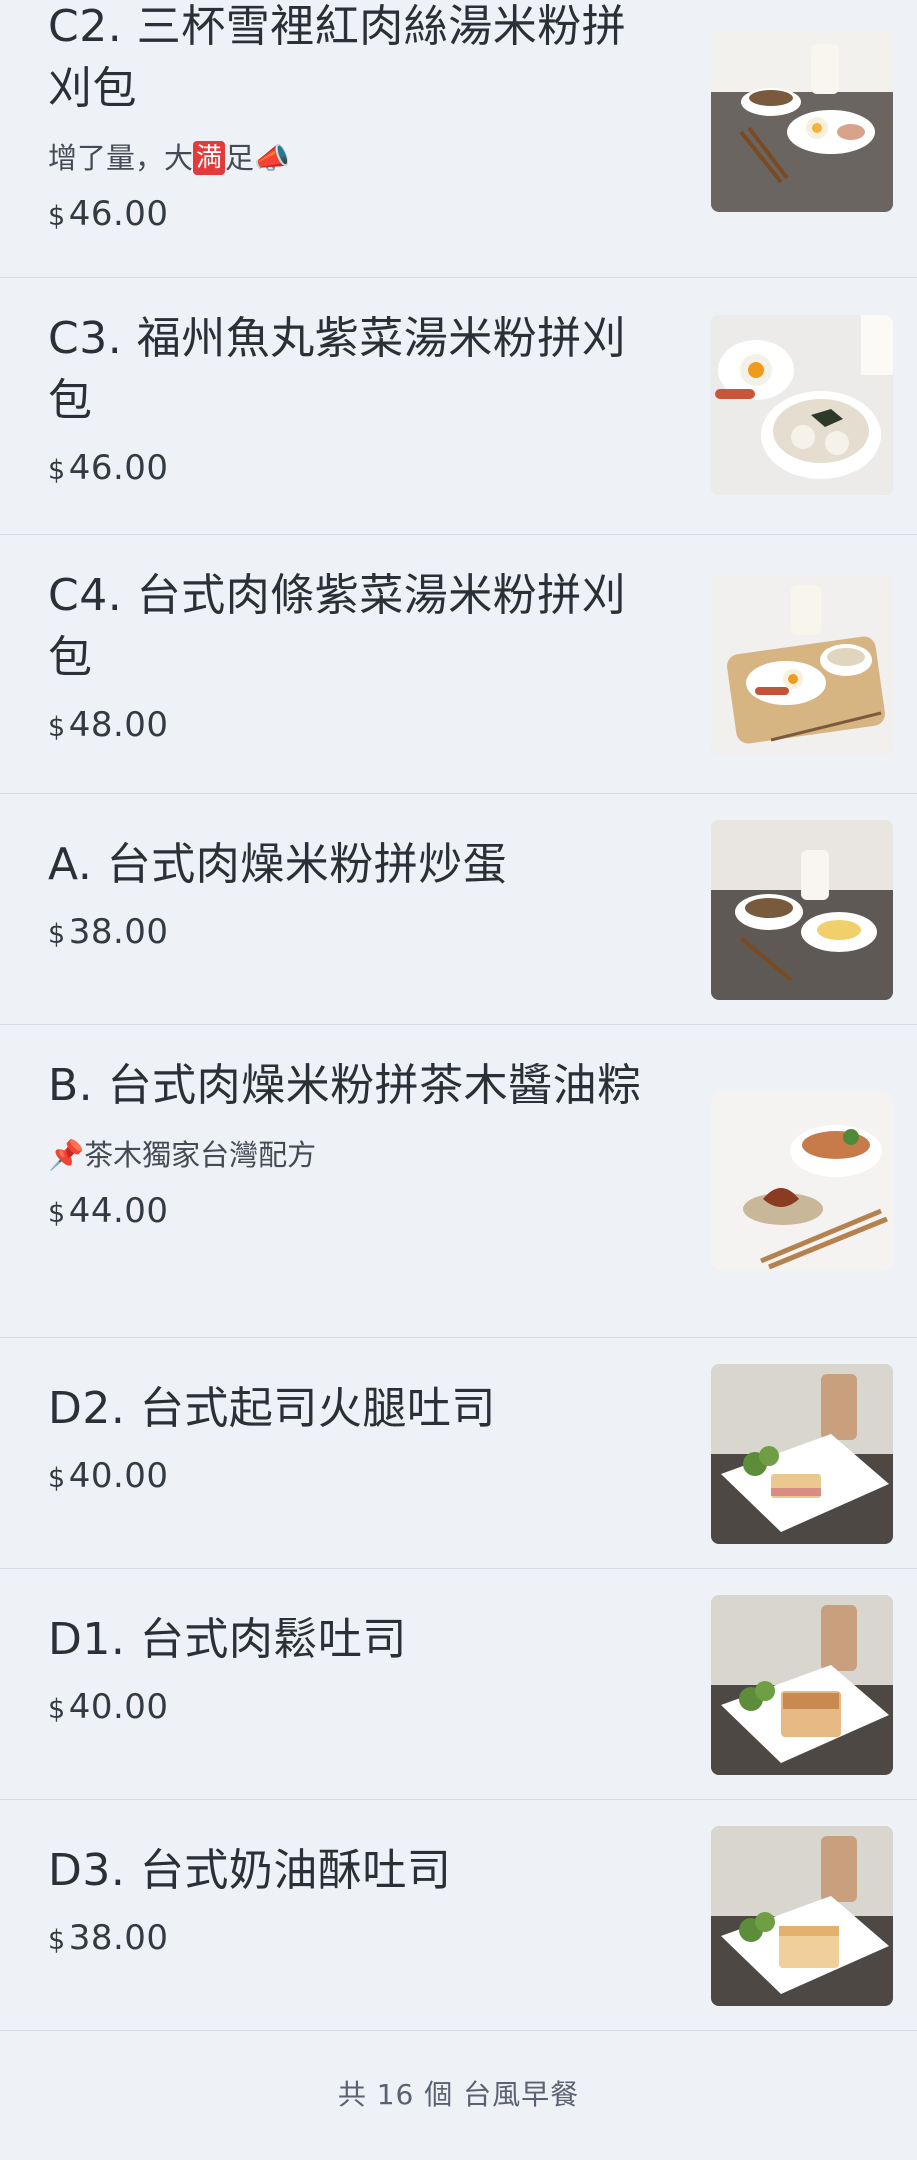  I want to click on menu-item-title: B. 台式肉燥米粉拼茶木醬油粽, so click(345, 1085).